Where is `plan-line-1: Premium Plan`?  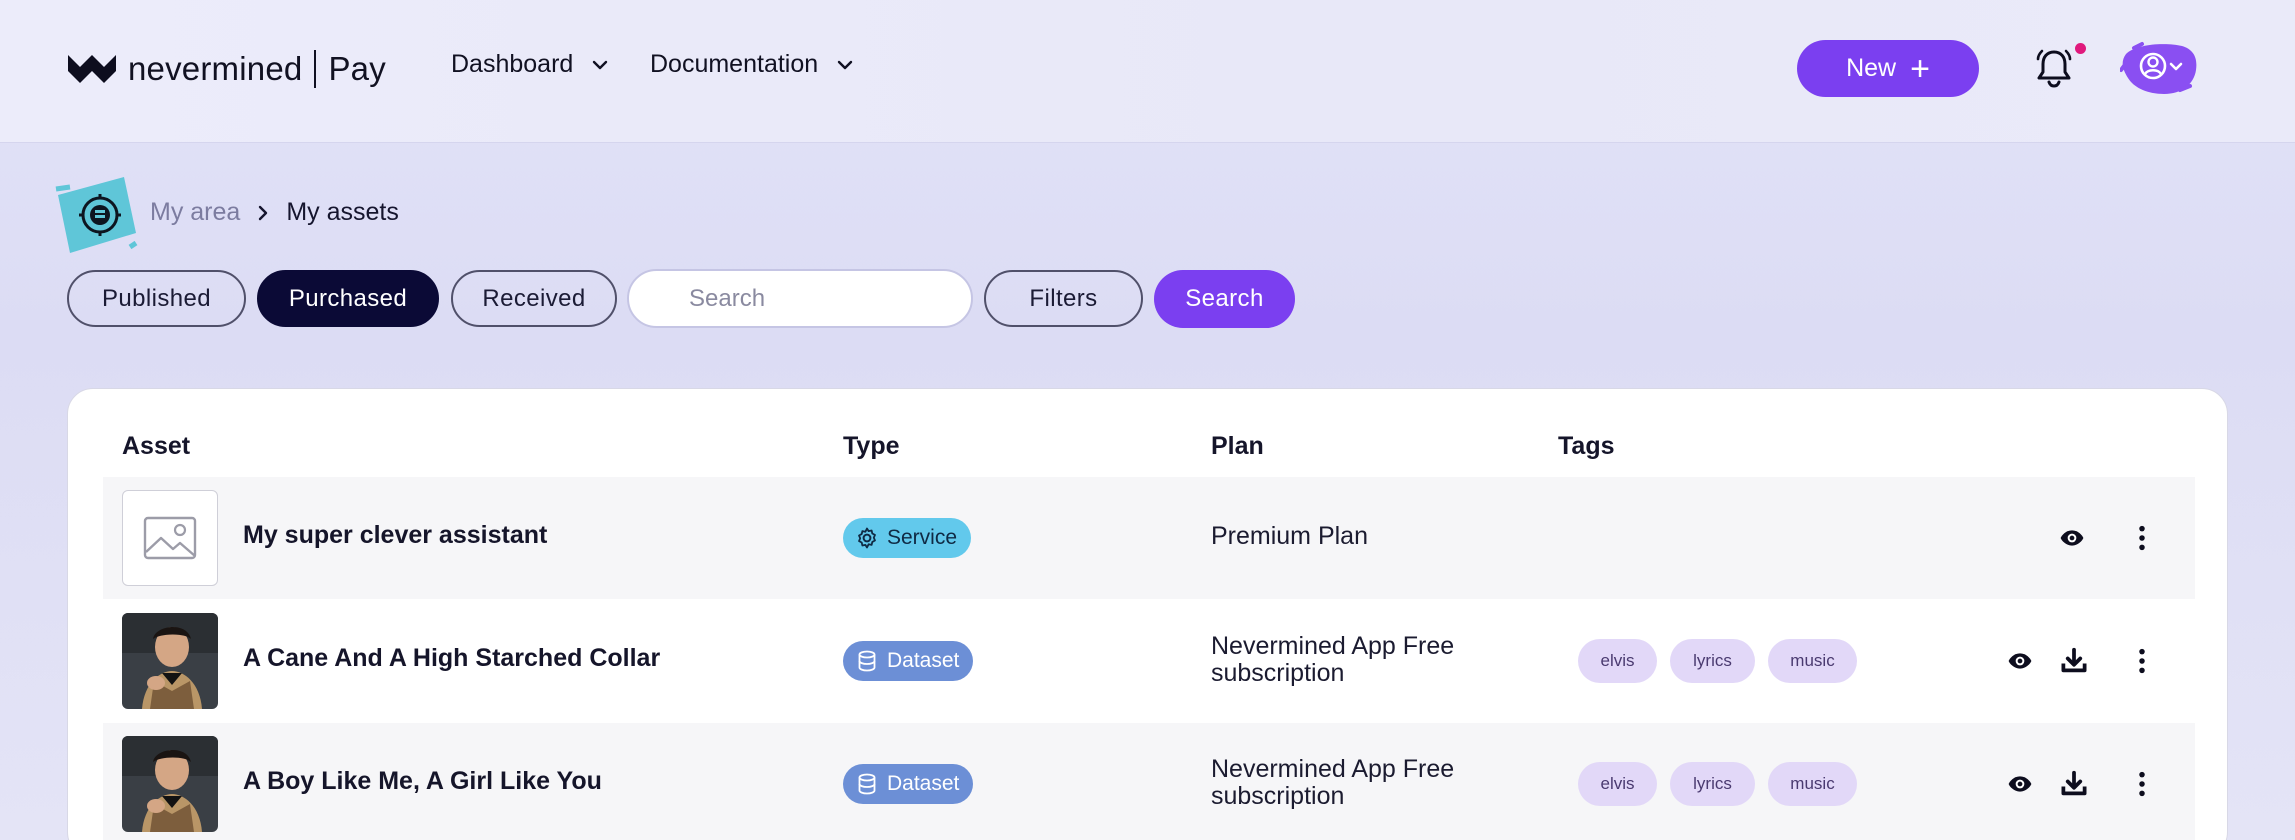 plan-line-1: Premium Plan is located at coordinates (1289, 536).